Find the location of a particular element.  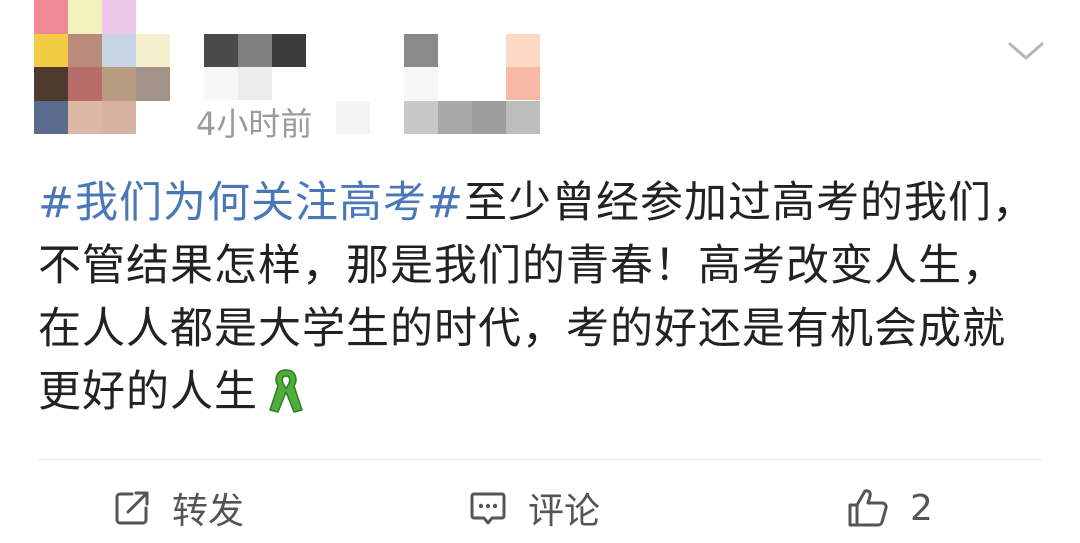

comment-icon is located at coordinates (488, 508).